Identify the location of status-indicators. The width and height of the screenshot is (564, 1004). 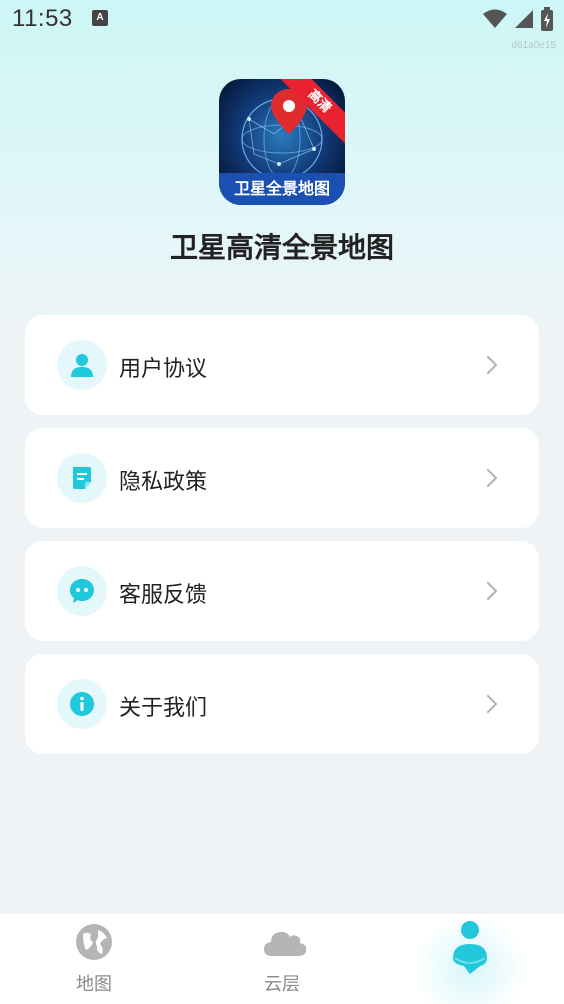
(518, 19).